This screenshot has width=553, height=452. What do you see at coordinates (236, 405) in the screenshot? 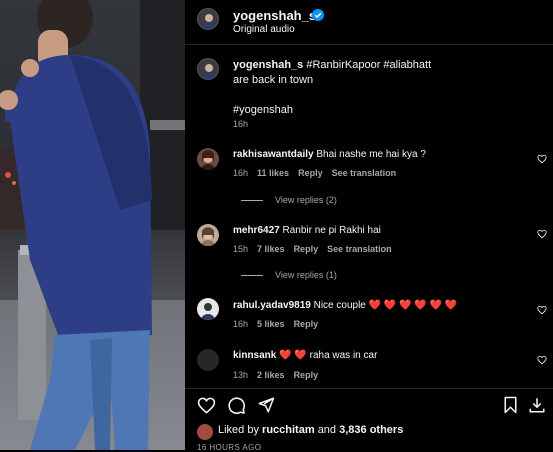
I see `comment-icon` at bounding box center [236, 405].